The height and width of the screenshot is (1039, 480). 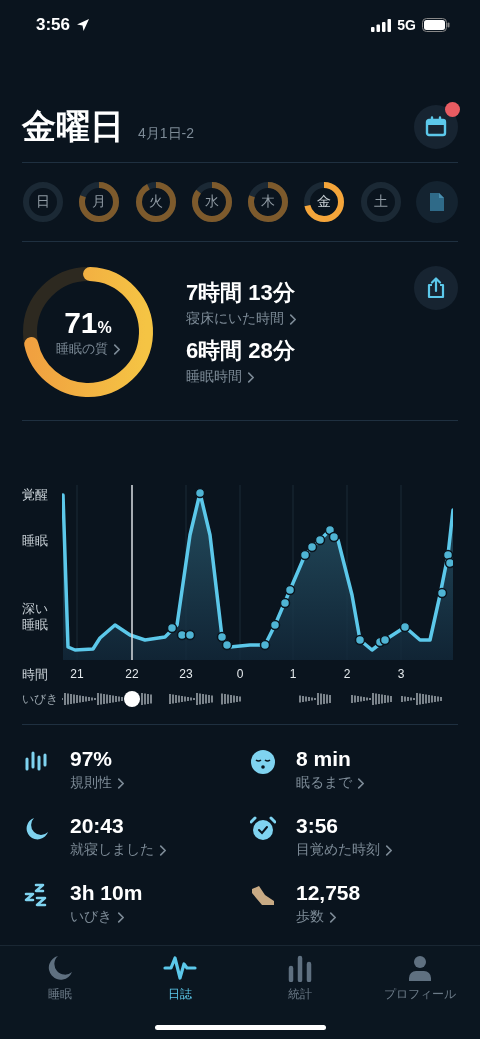 What do you see at coordinates (186, 674) in the screenshot?
I see `hour-tick: 23` at bounding box center [186, 674].